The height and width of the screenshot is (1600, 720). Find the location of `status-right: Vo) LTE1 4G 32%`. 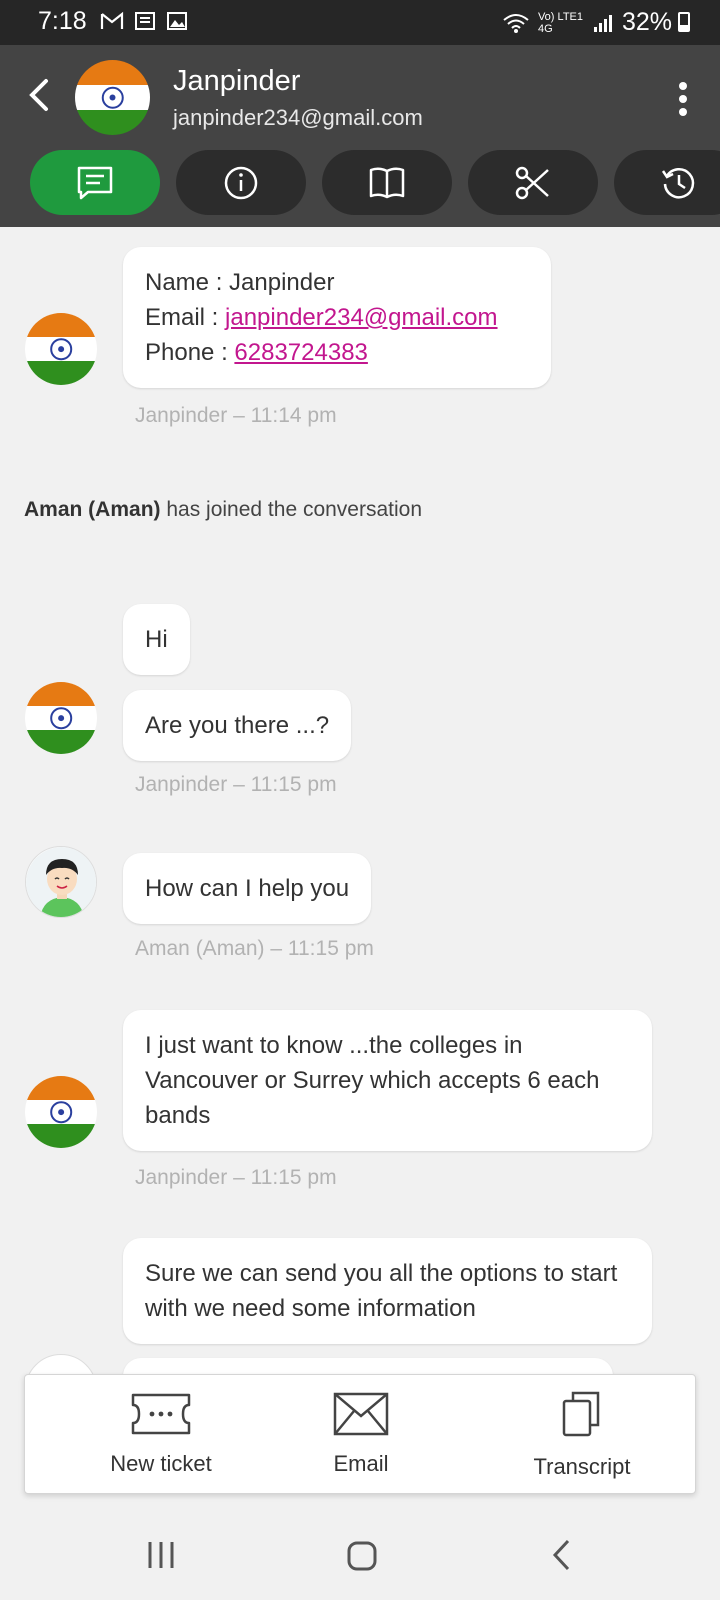

status-right: Vo) LTE1 4G 32% is located at coordinates (587, 22).